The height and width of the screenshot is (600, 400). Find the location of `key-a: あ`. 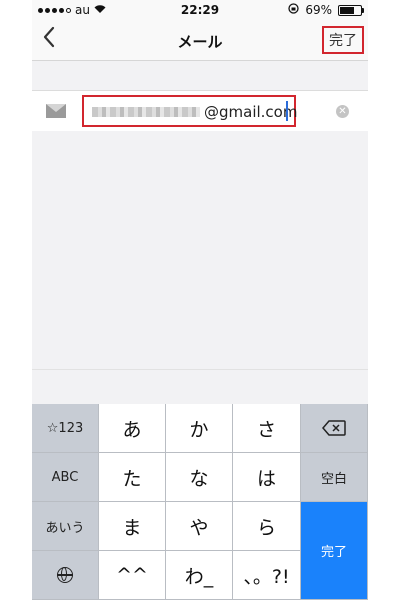

key-a: あ is located at coordinates (132, 428).